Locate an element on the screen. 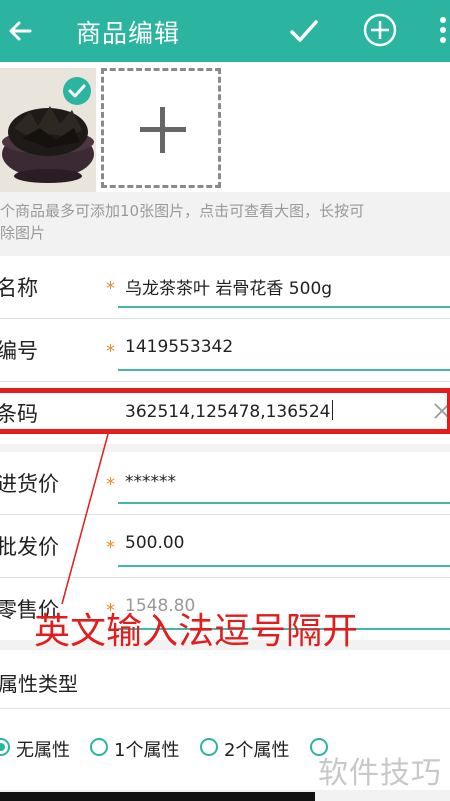 The image size is (450, 801). back-arrow-icon is located at coordinates (21, 31).